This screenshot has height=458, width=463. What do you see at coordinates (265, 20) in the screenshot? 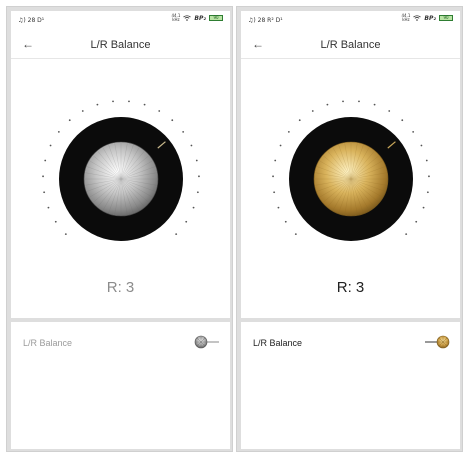
I see `status-left-text: ♫) 28 R² D¹` at bounding box center [265, 20].